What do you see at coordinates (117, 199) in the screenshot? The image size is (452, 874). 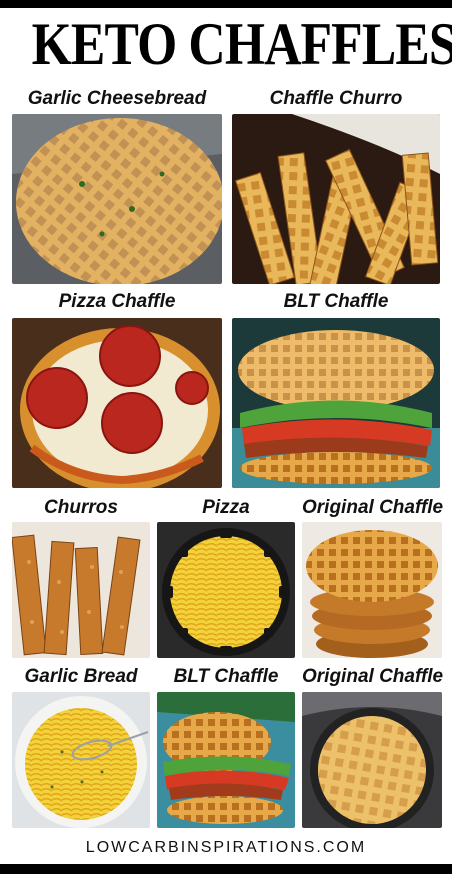 I see `photo-garlic-cheesebread` at bounding box center [117, 199].